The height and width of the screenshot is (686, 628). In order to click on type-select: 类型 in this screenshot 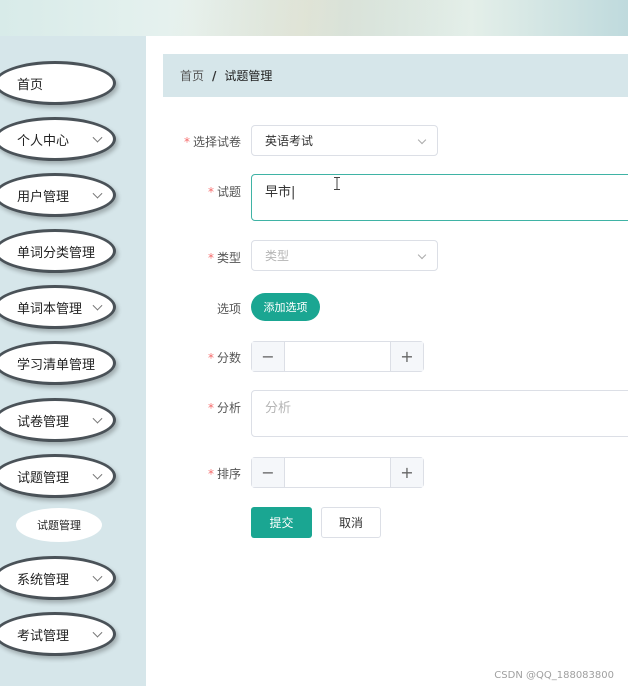, I will do `click(344, 255)`.